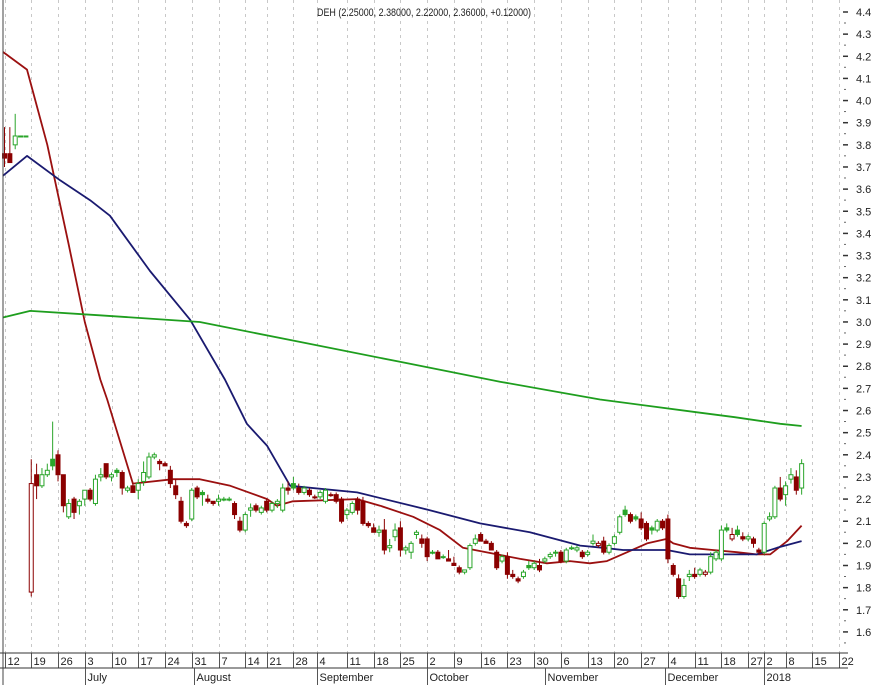 The height and width of the screenshot is (685, 896). Describe the element at coordinates (409, 662) in the screenshot. I see `x-tick-label: 25` at that location.